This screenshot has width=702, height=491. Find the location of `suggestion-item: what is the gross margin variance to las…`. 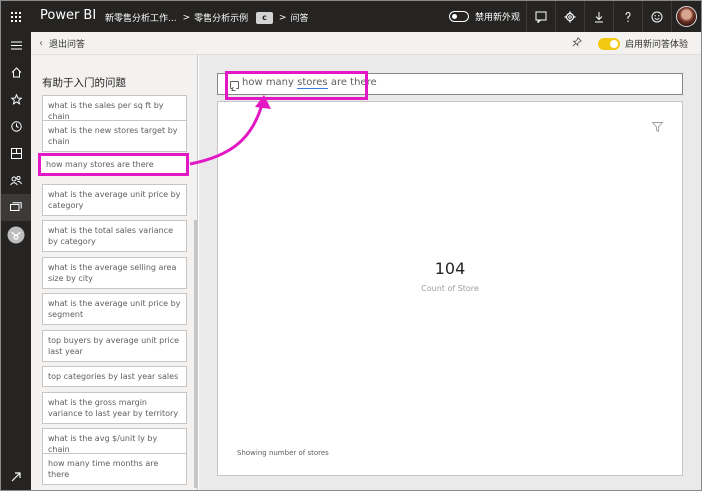

suggestion-item: what is the gross margin variance to las… is located at coordinates (114, 408).